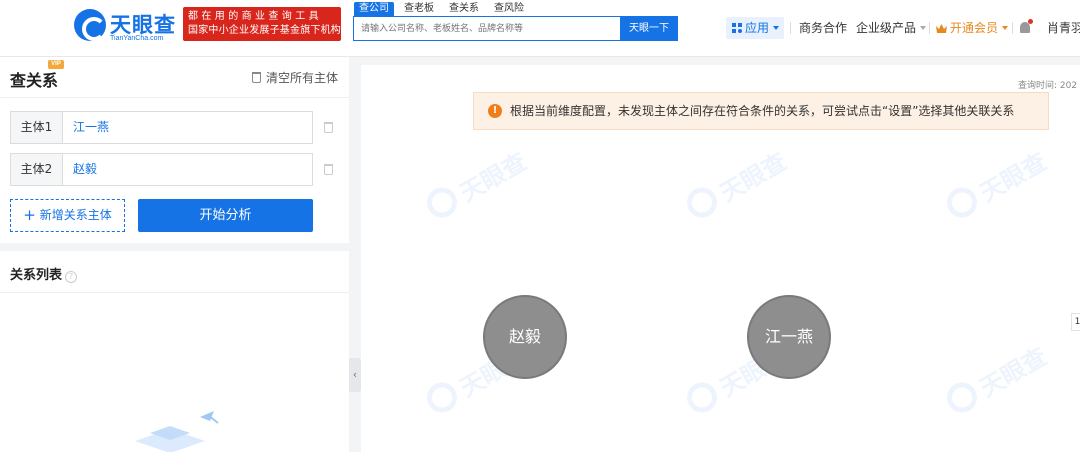 This screenshot has width=1080, height=452. Describe the element at coordinates (419, 9) in the screenshot. I see `search-tab-boss: 查老板` at that location.